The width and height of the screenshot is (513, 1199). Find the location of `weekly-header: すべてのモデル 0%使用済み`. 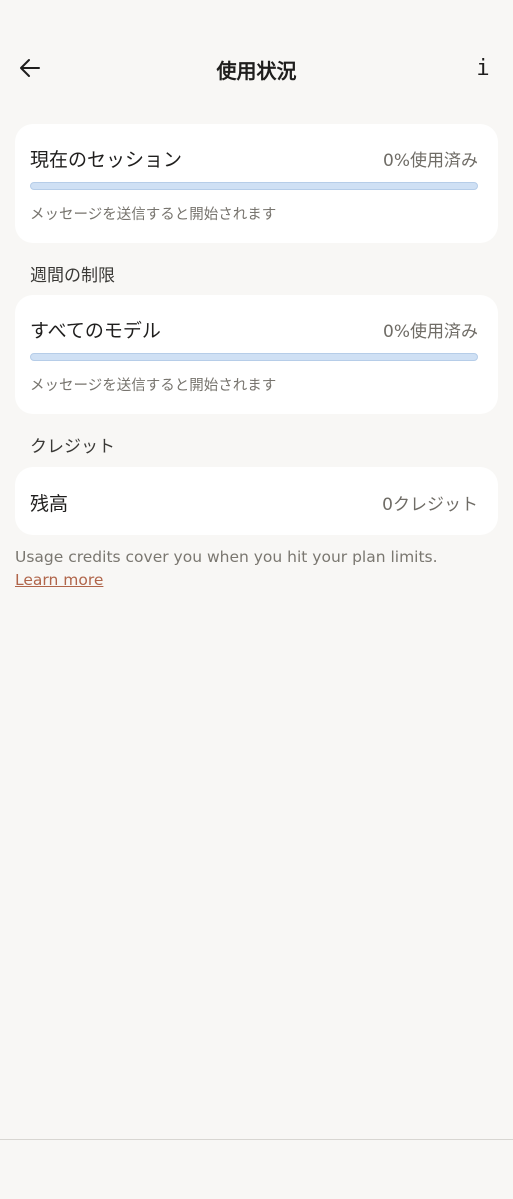

weekly-header: すべてのモデル 0%使用済み is located at coordinates (254, 329).